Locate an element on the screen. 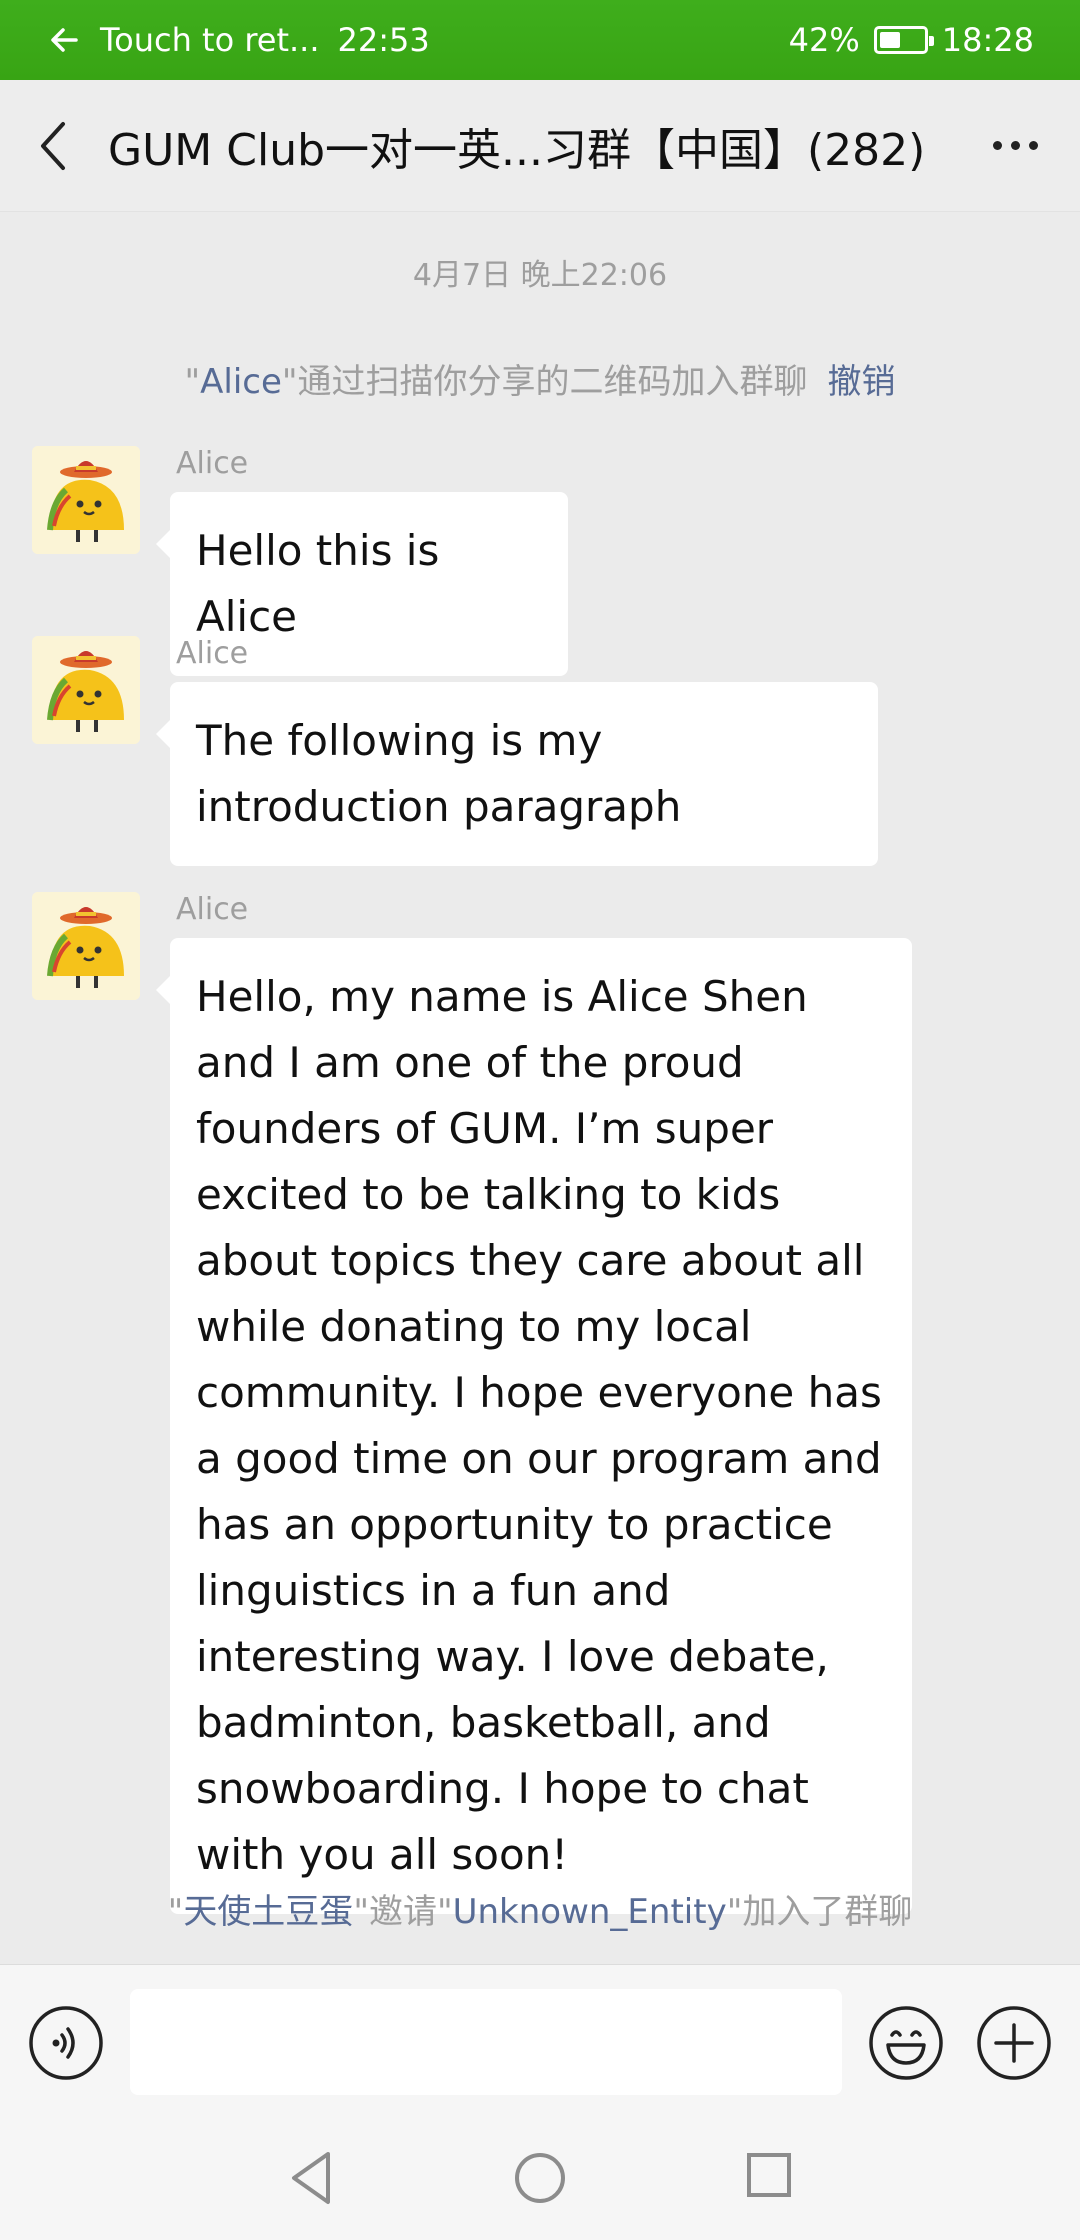  invite-notice: "天使土豆蛋"邀请"Unknown_Entity"加入了群聊 is located at coordinates (540, 1908).